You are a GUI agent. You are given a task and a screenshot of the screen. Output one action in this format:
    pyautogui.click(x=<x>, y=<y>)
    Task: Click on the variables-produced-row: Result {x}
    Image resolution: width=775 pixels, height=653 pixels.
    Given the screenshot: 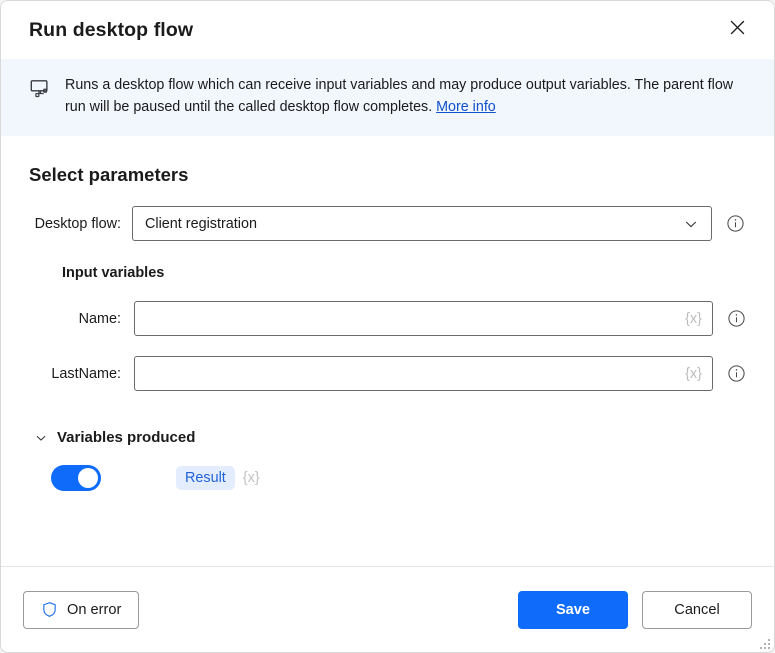 What is the action you would take?
    pyautogui.click(x=398, y=478)
    